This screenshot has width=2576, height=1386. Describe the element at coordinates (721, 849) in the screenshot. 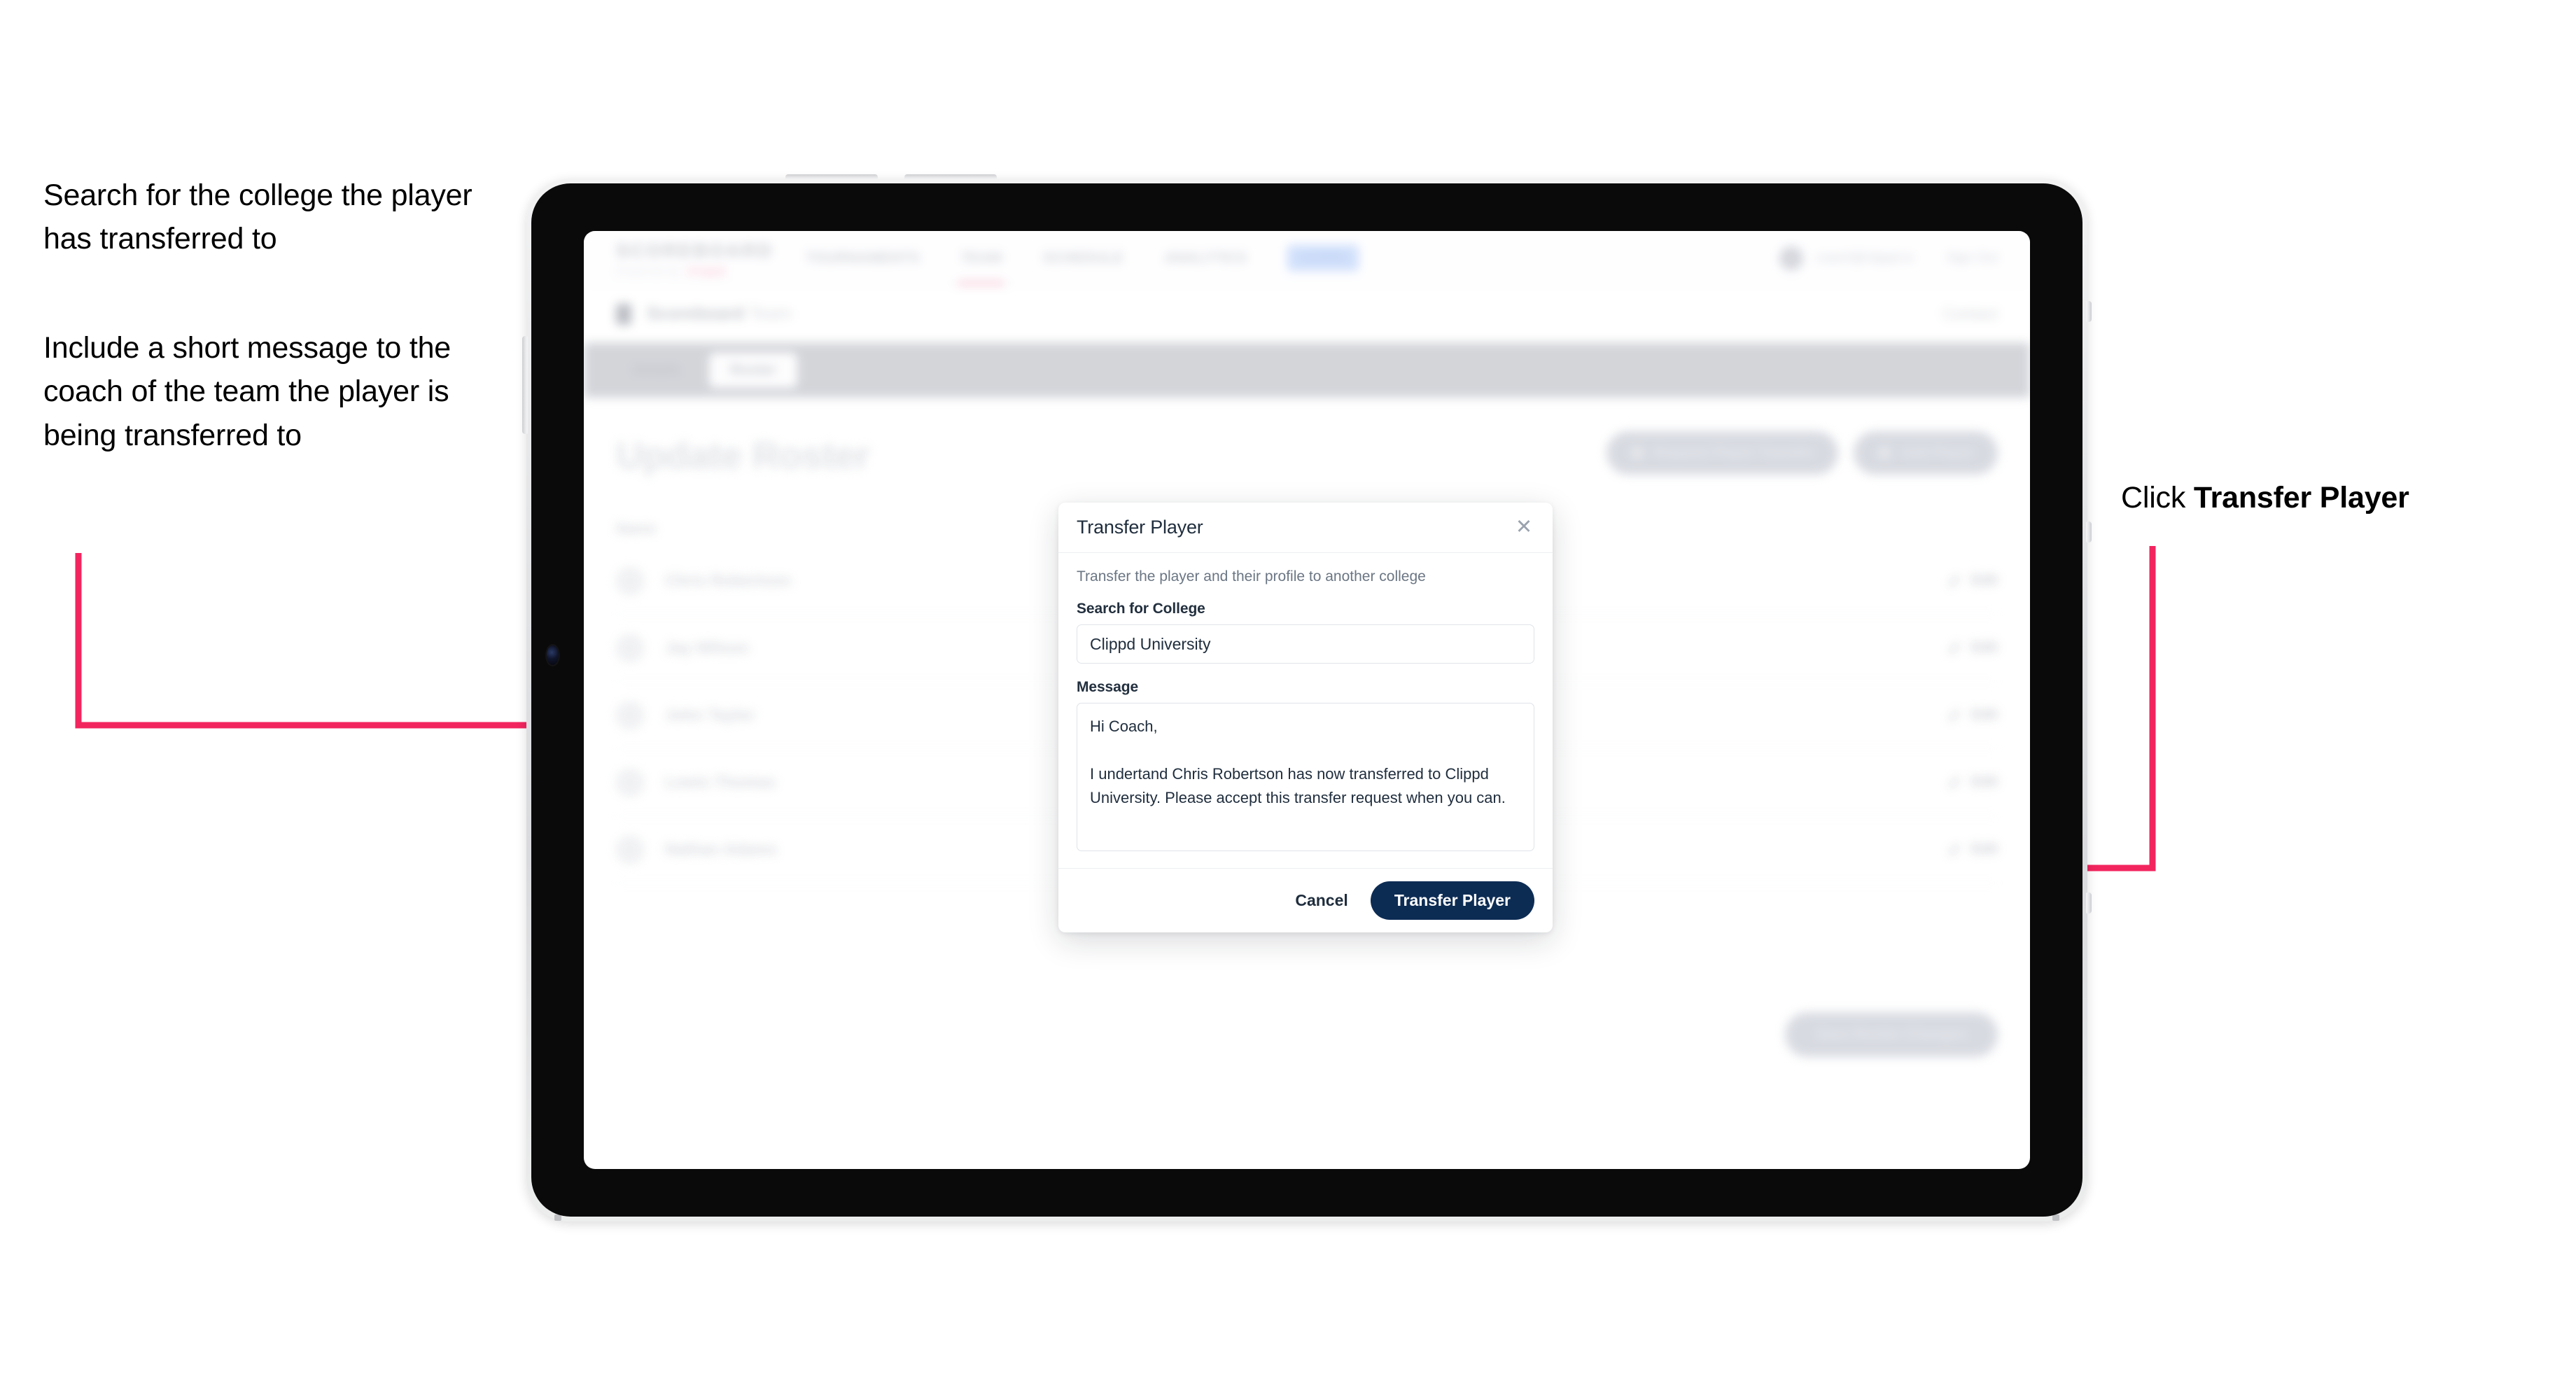

I see `player-name: Nathan Adams` at that location.